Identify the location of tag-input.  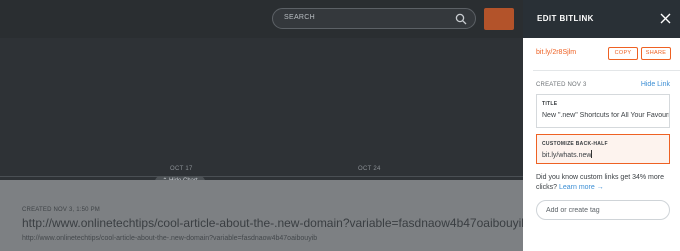
(603, 210).